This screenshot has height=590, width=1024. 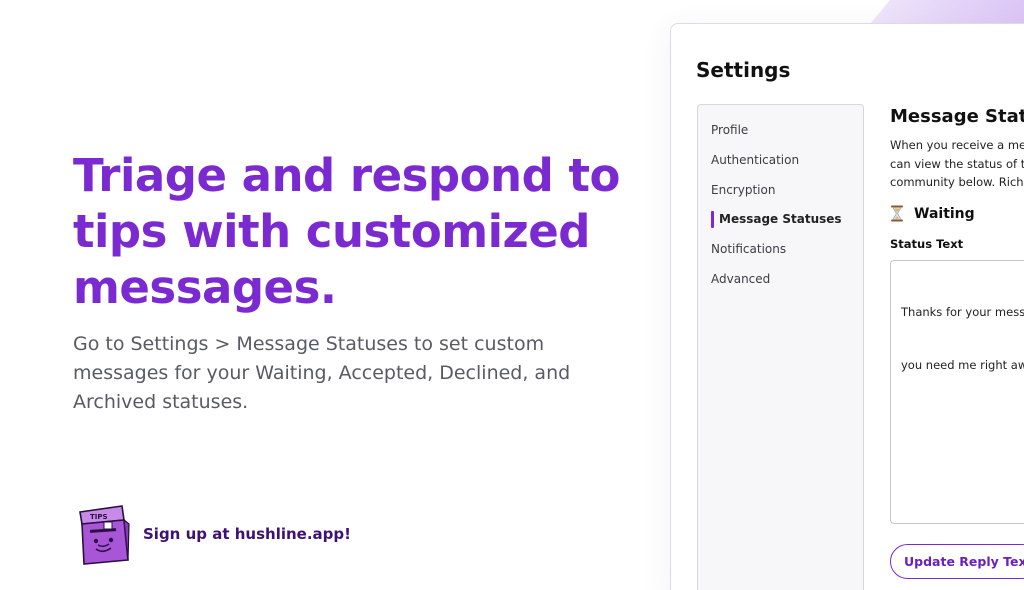 What do you see at coordinates (104, 535) in the screenshot?
I see `tips-box-mascot-icon: TIPS` at bounding box center [104, 535].